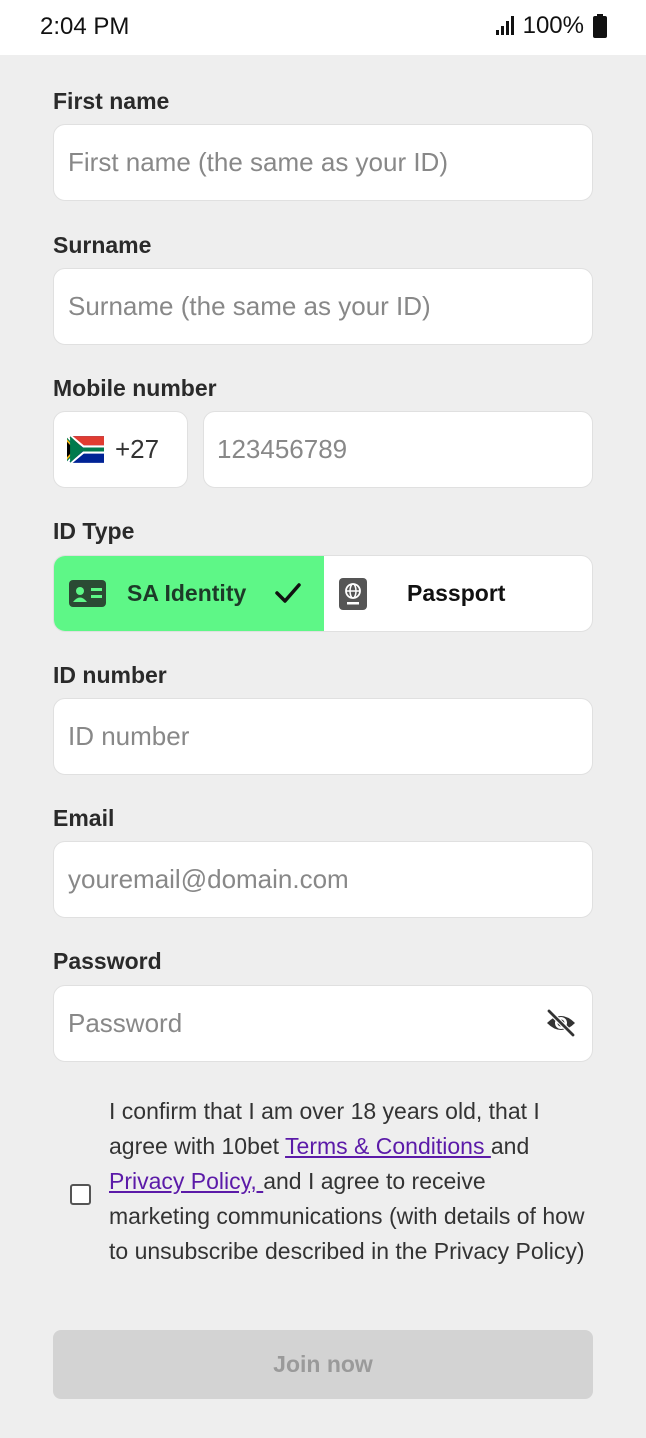  What do you see at coordinates (94, 531) in the screenshot?
I see `id-type-label: ID Type` at bounding box center [94, 531].